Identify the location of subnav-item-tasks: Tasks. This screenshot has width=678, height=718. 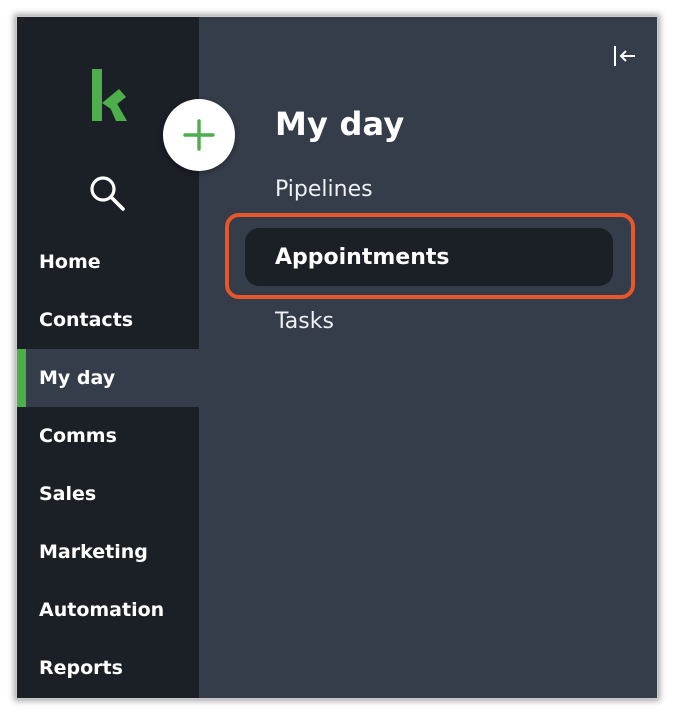
(304, 321).